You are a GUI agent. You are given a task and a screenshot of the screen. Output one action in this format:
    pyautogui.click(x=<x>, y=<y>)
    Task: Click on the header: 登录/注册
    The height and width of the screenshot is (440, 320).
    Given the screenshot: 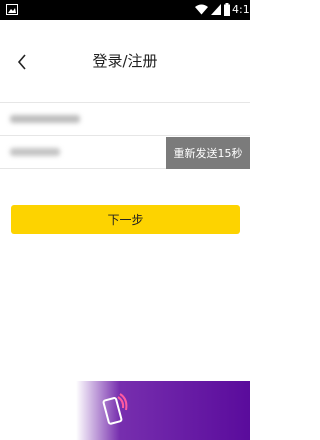 What is the action you would take?
    pyautogui.click(x=125, y=61)
    